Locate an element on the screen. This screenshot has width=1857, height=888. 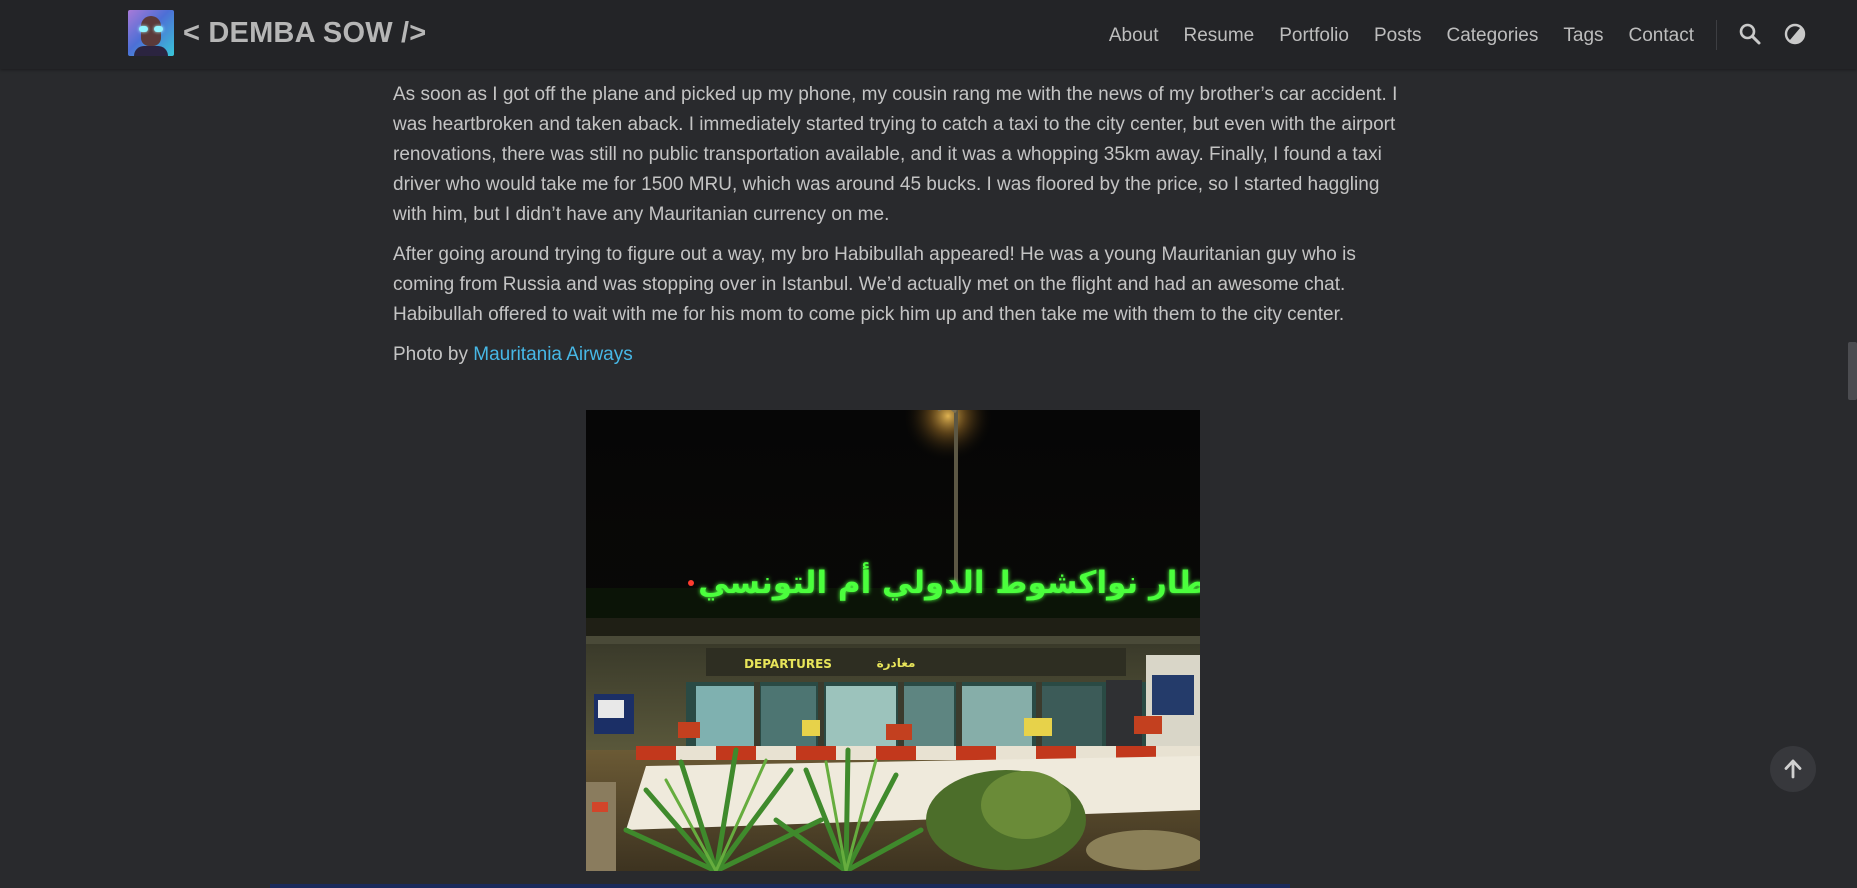
nav-item-tags: Tags is located at coordinates (1583, 36).